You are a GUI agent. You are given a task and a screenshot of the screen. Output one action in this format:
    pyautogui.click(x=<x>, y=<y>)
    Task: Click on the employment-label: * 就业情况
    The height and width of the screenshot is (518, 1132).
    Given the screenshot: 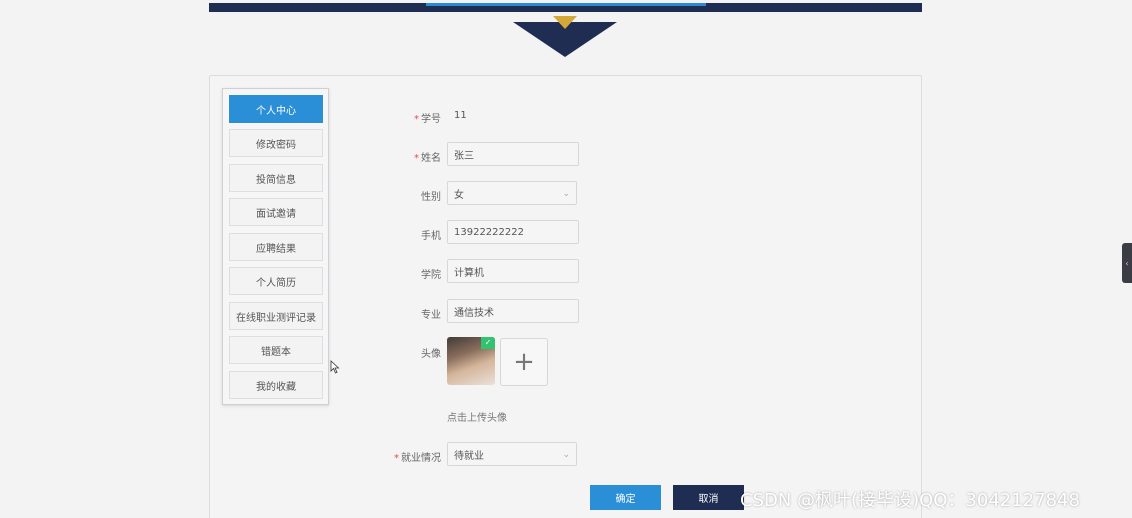 What is the action you would take?
    pyautogui.click(x=401, y=456)
    